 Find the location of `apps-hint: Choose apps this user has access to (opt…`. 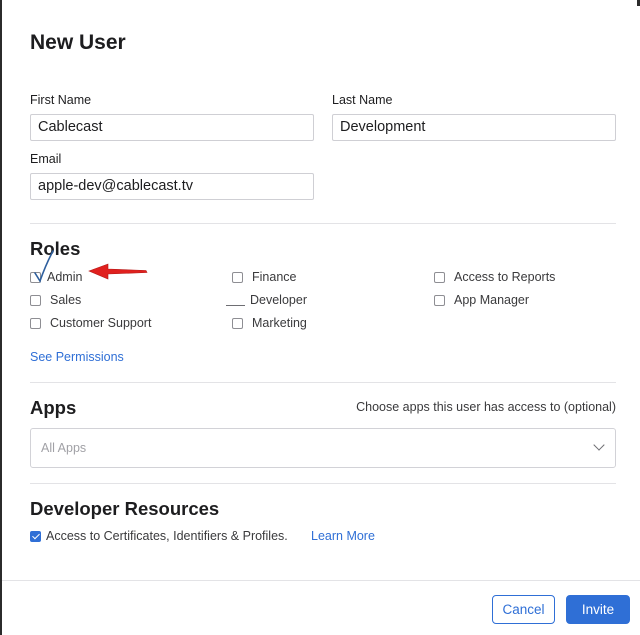

apps-hint: Choose apps this user has access to (opt… is located at coordinates (486, 407).